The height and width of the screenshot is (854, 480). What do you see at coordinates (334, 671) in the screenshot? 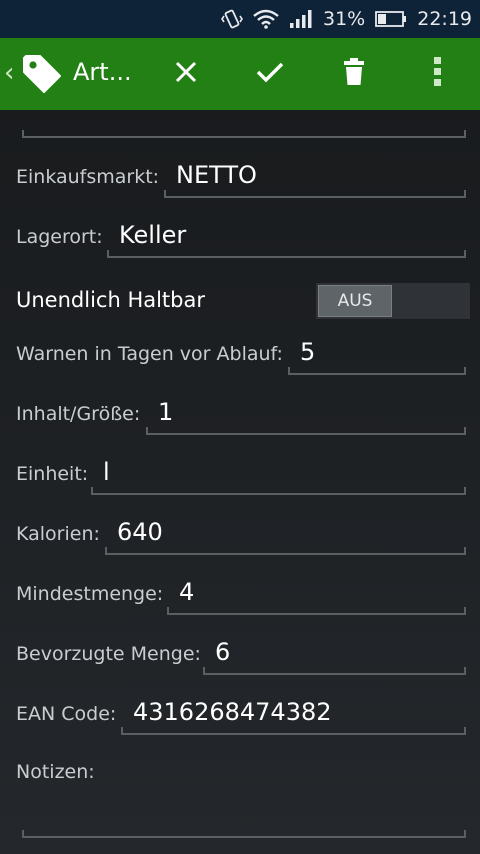
I see `bevorzugte-menge-underline` at bounding box center [334, 671].